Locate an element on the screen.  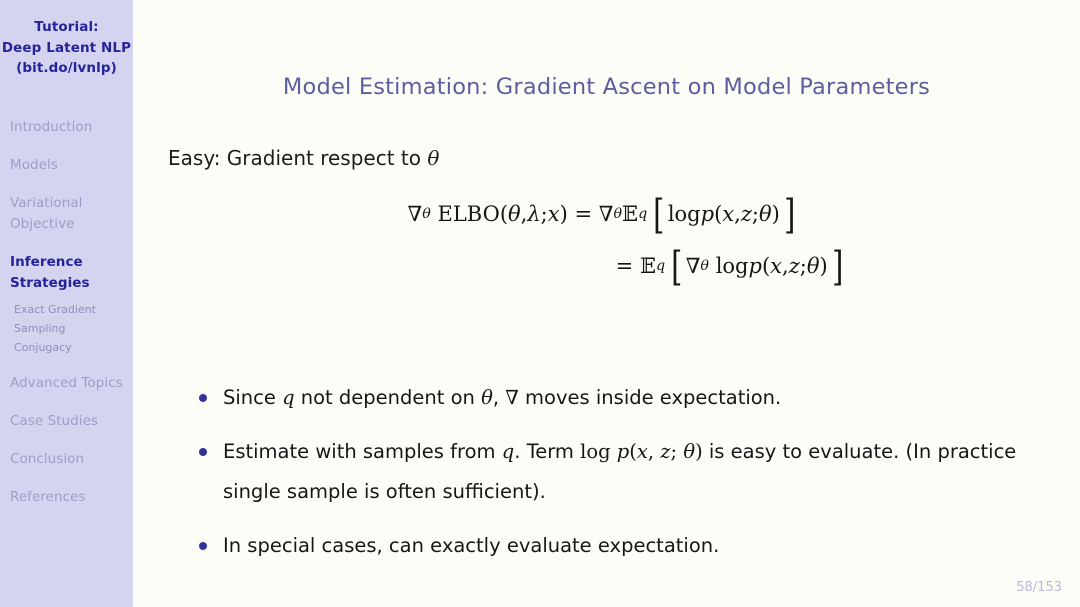
sidebar-subsection-list: Exact Gradient Sampling Conjugacy is located at coordinates (66, 328).